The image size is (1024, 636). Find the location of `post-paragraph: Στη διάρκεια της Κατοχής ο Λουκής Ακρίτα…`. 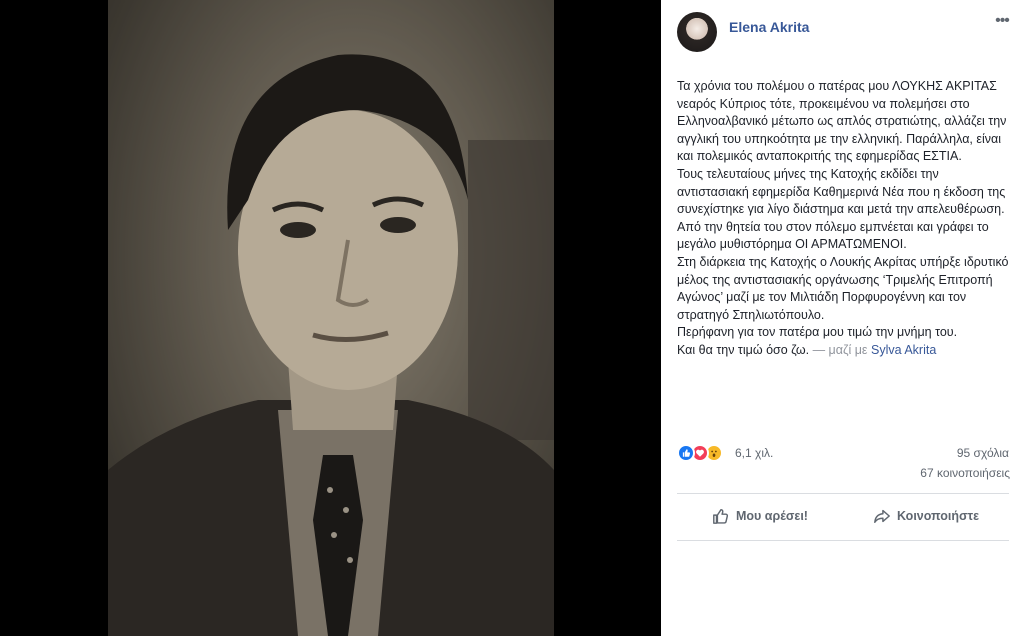

post-paragraph: Στη διάρκεια της Κατοχής ο Λουκής Ακρίτα… is located at coordinates (843, 288).